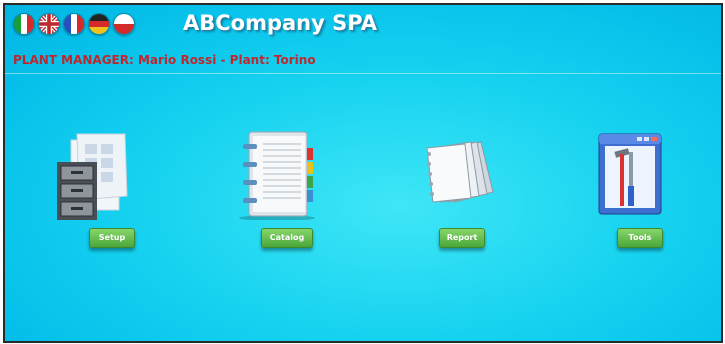 This screenshot has width=725, height=344. I want to click on report-button: Report, so click(462, 238).